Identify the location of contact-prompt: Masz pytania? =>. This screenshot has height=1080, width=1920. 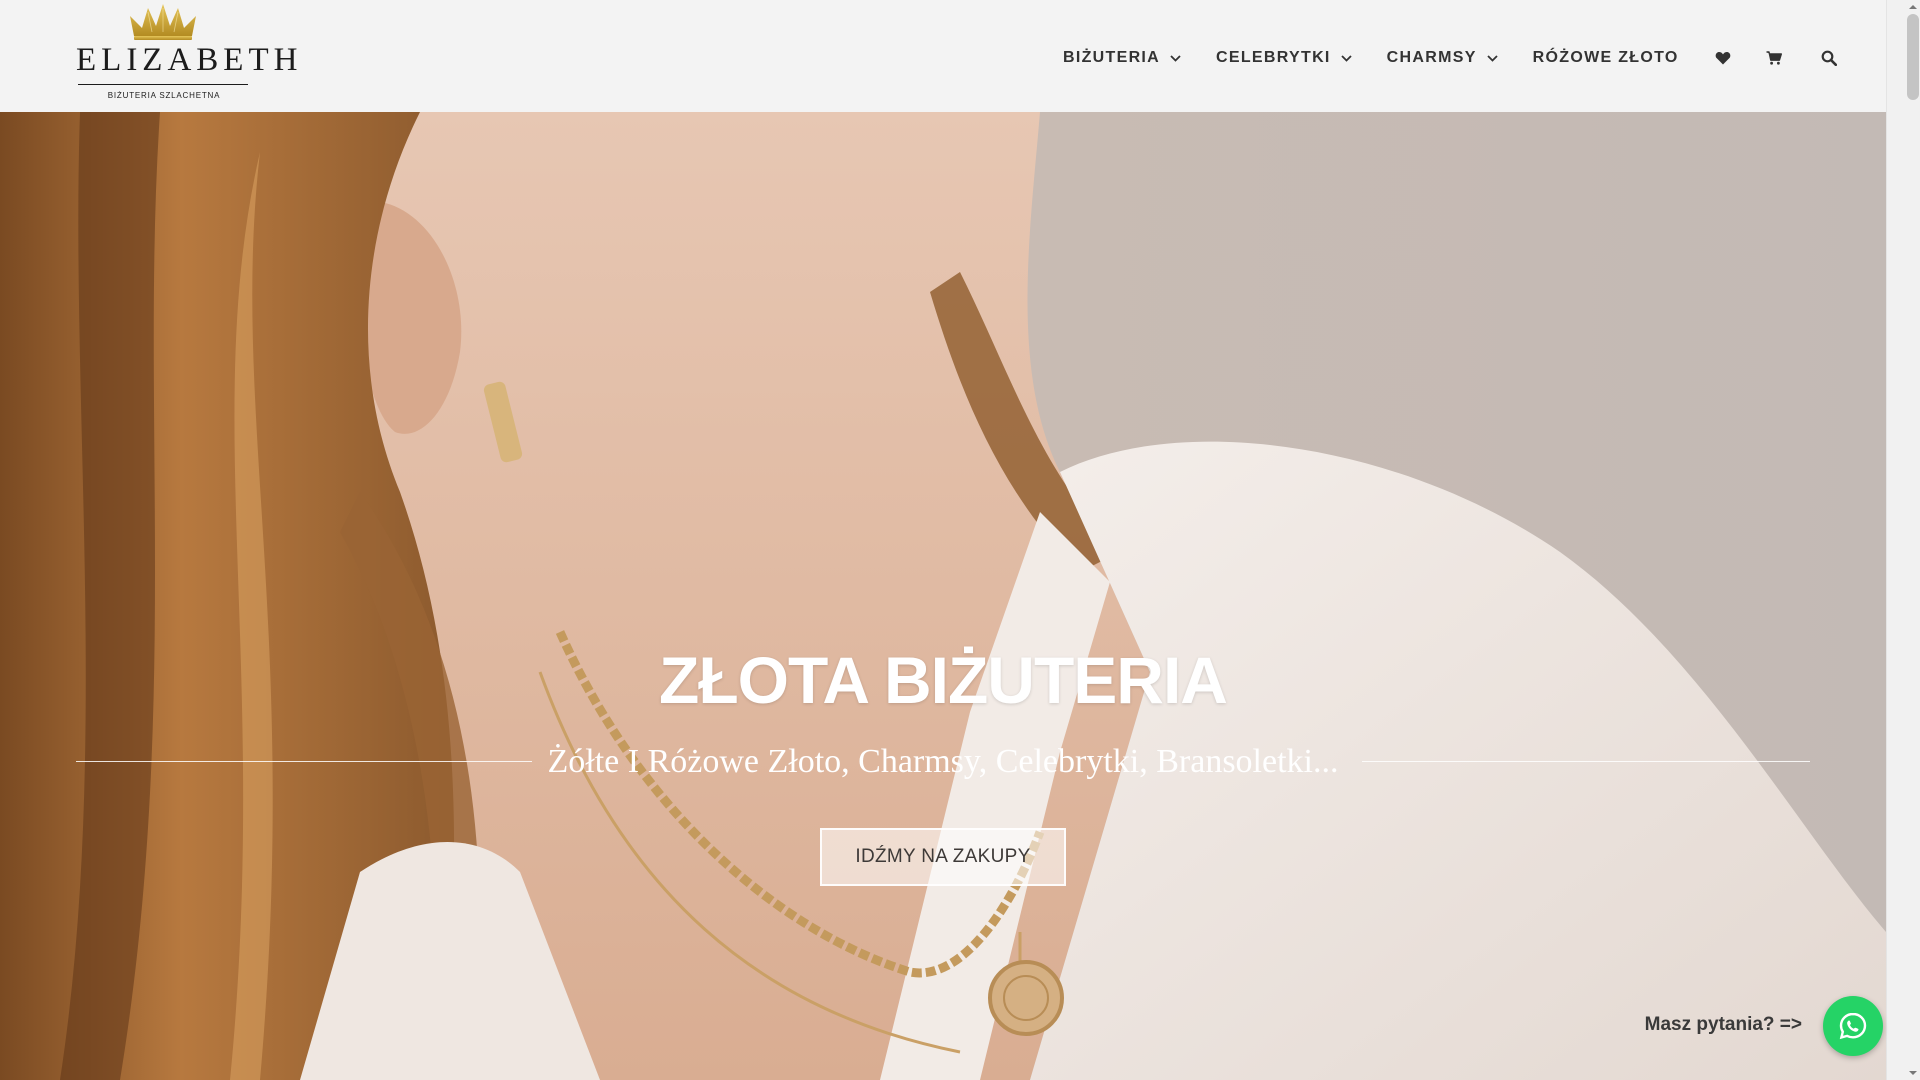
(1707, 1025).